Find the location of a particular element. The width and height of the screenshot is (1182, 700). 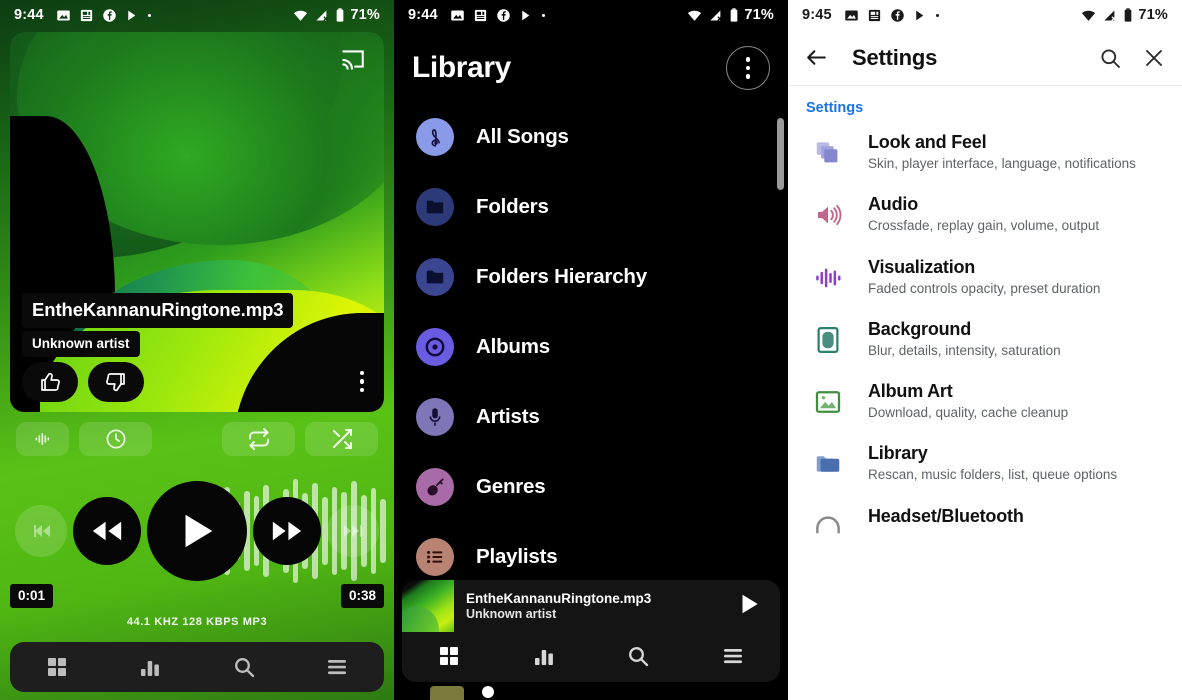

play-button is located at coordinates (197, 531).